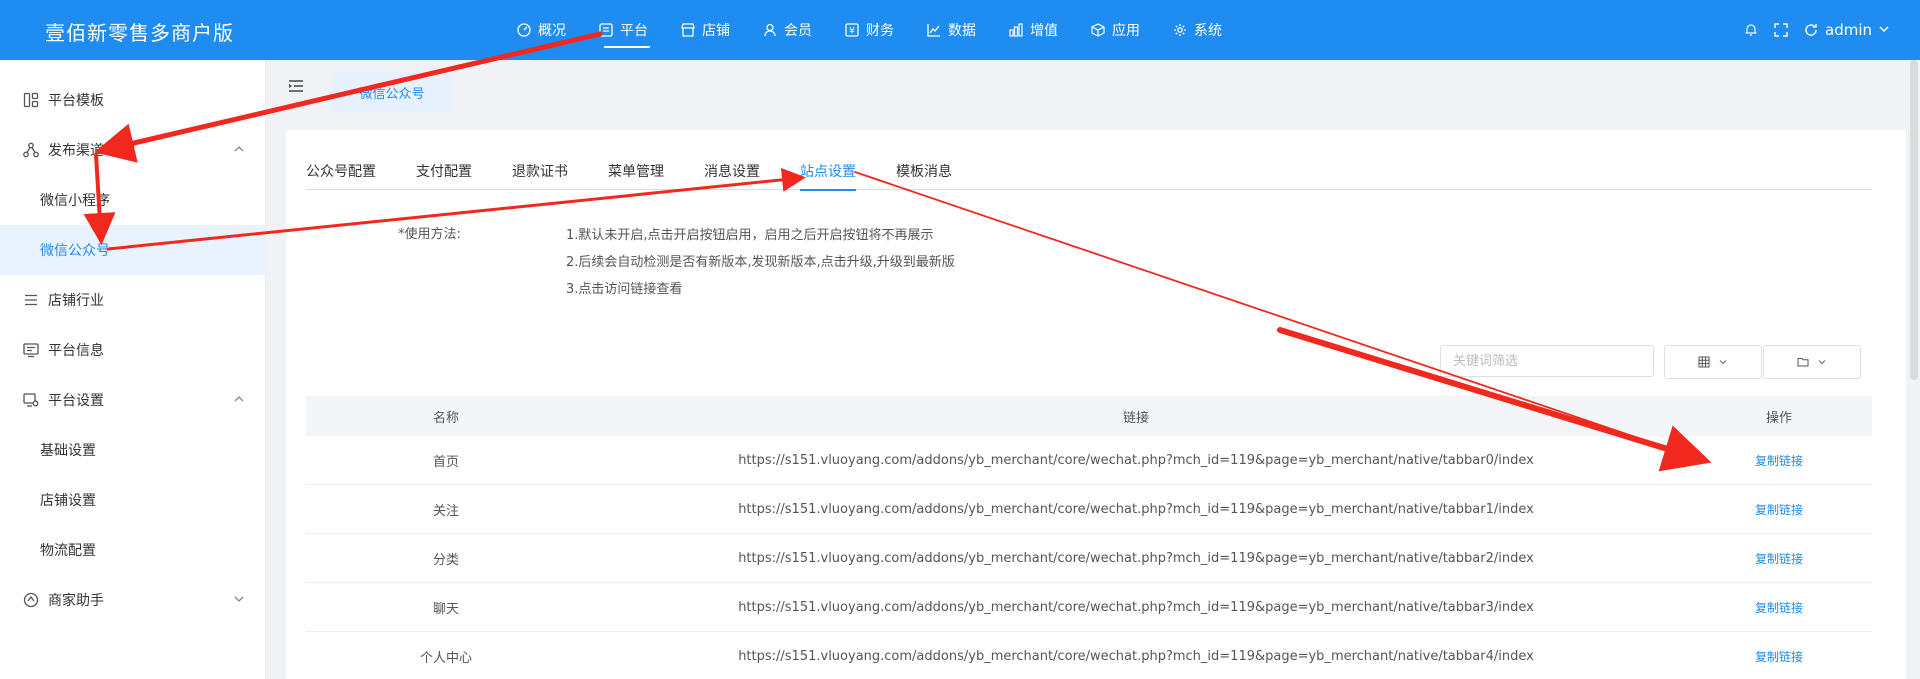 The height and width of the screenshot is (679, 1920). I want to click on nav-overview: 概况, so click(541, 30).